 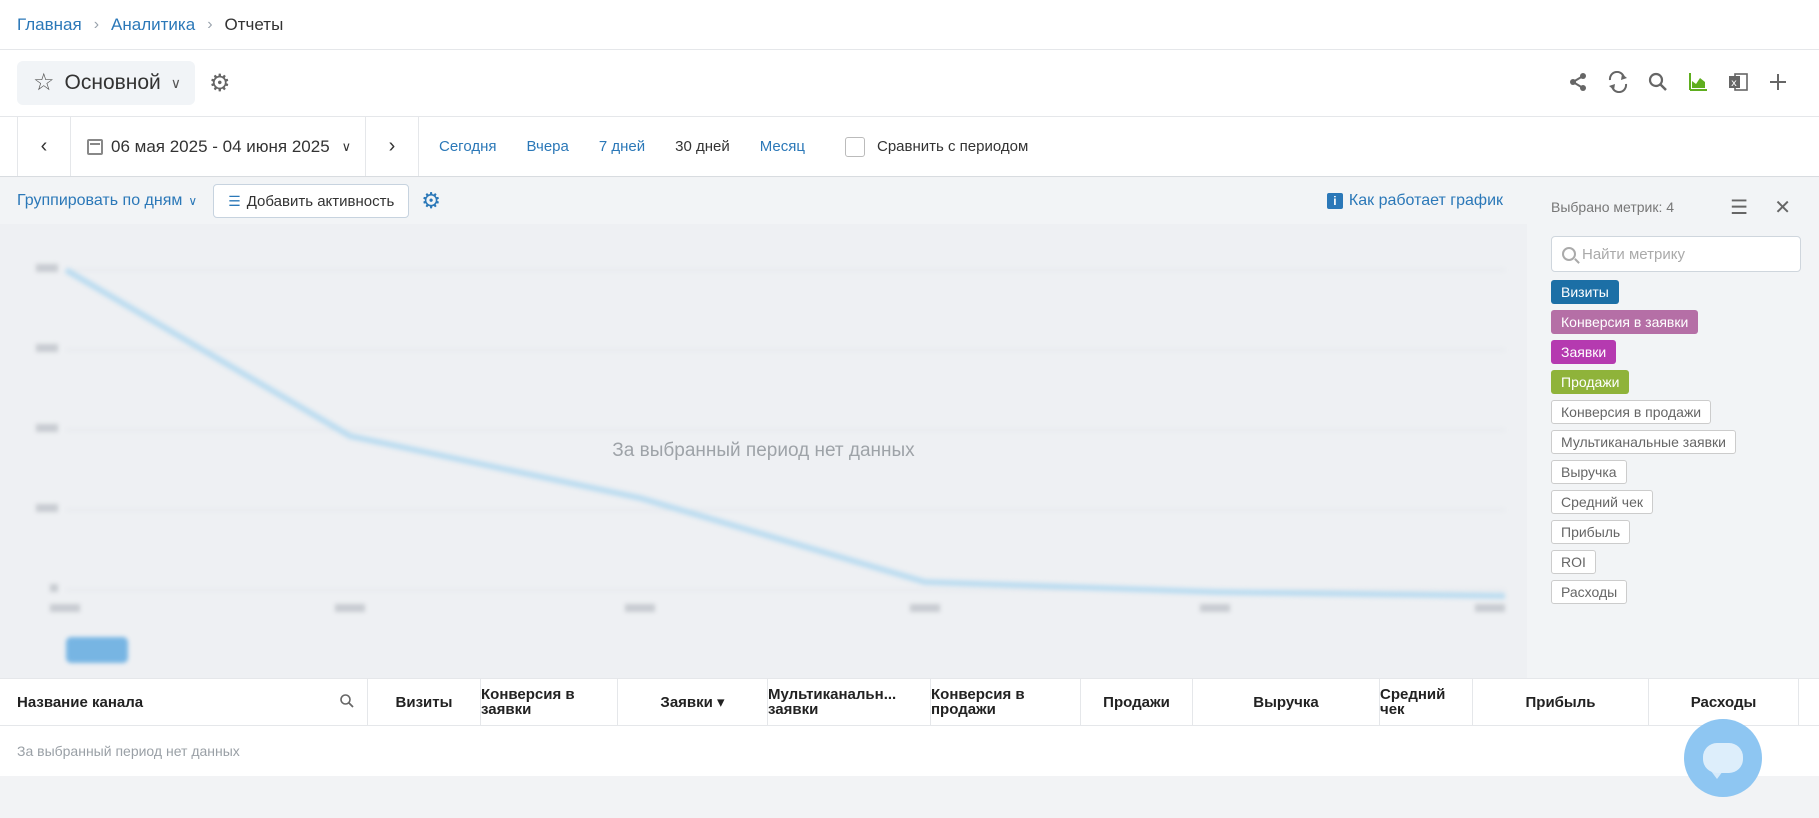 I want to click on group-by-dropdown: Группировать по дням ∨, so click(x=107, y=201).